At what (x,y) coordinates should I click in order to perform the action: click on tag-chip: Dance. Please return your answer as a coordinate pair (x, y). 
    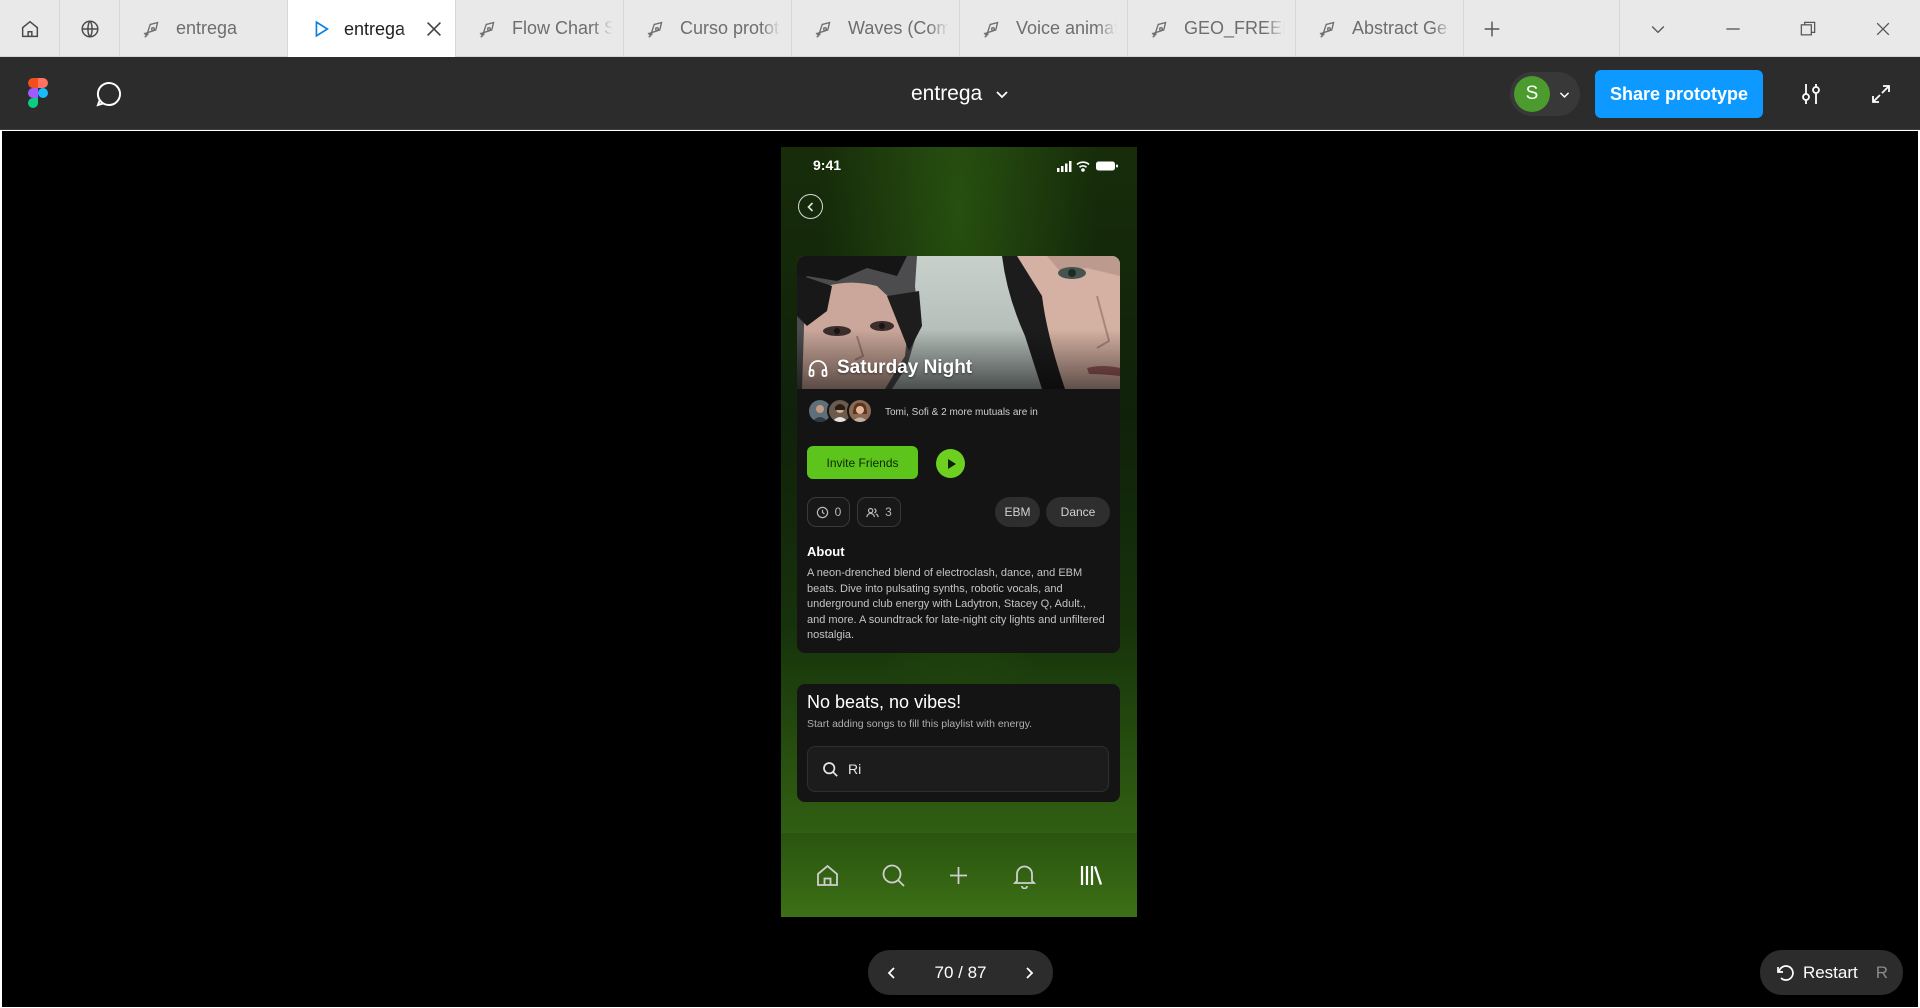
    Looking at the image, I should click on (1078, 512).